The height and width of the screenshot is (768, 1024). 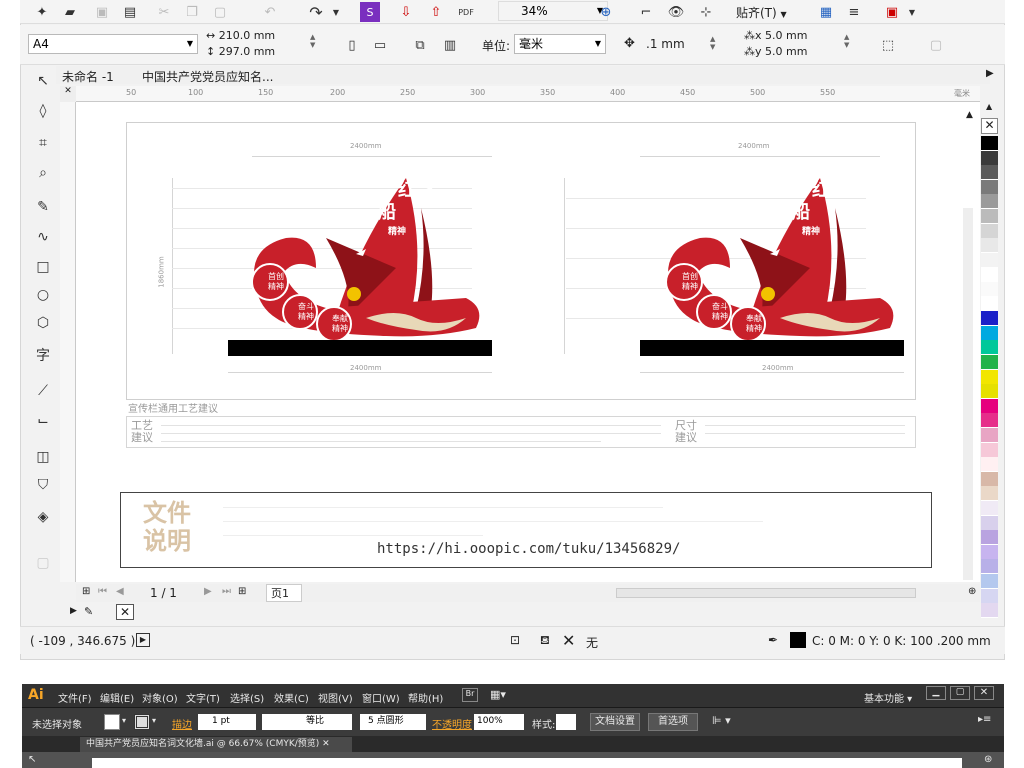 What do you see at coordinates (466, 12) in the screenshot?
I see `pdf-icon: PDF` at bounding box center [466, 12].